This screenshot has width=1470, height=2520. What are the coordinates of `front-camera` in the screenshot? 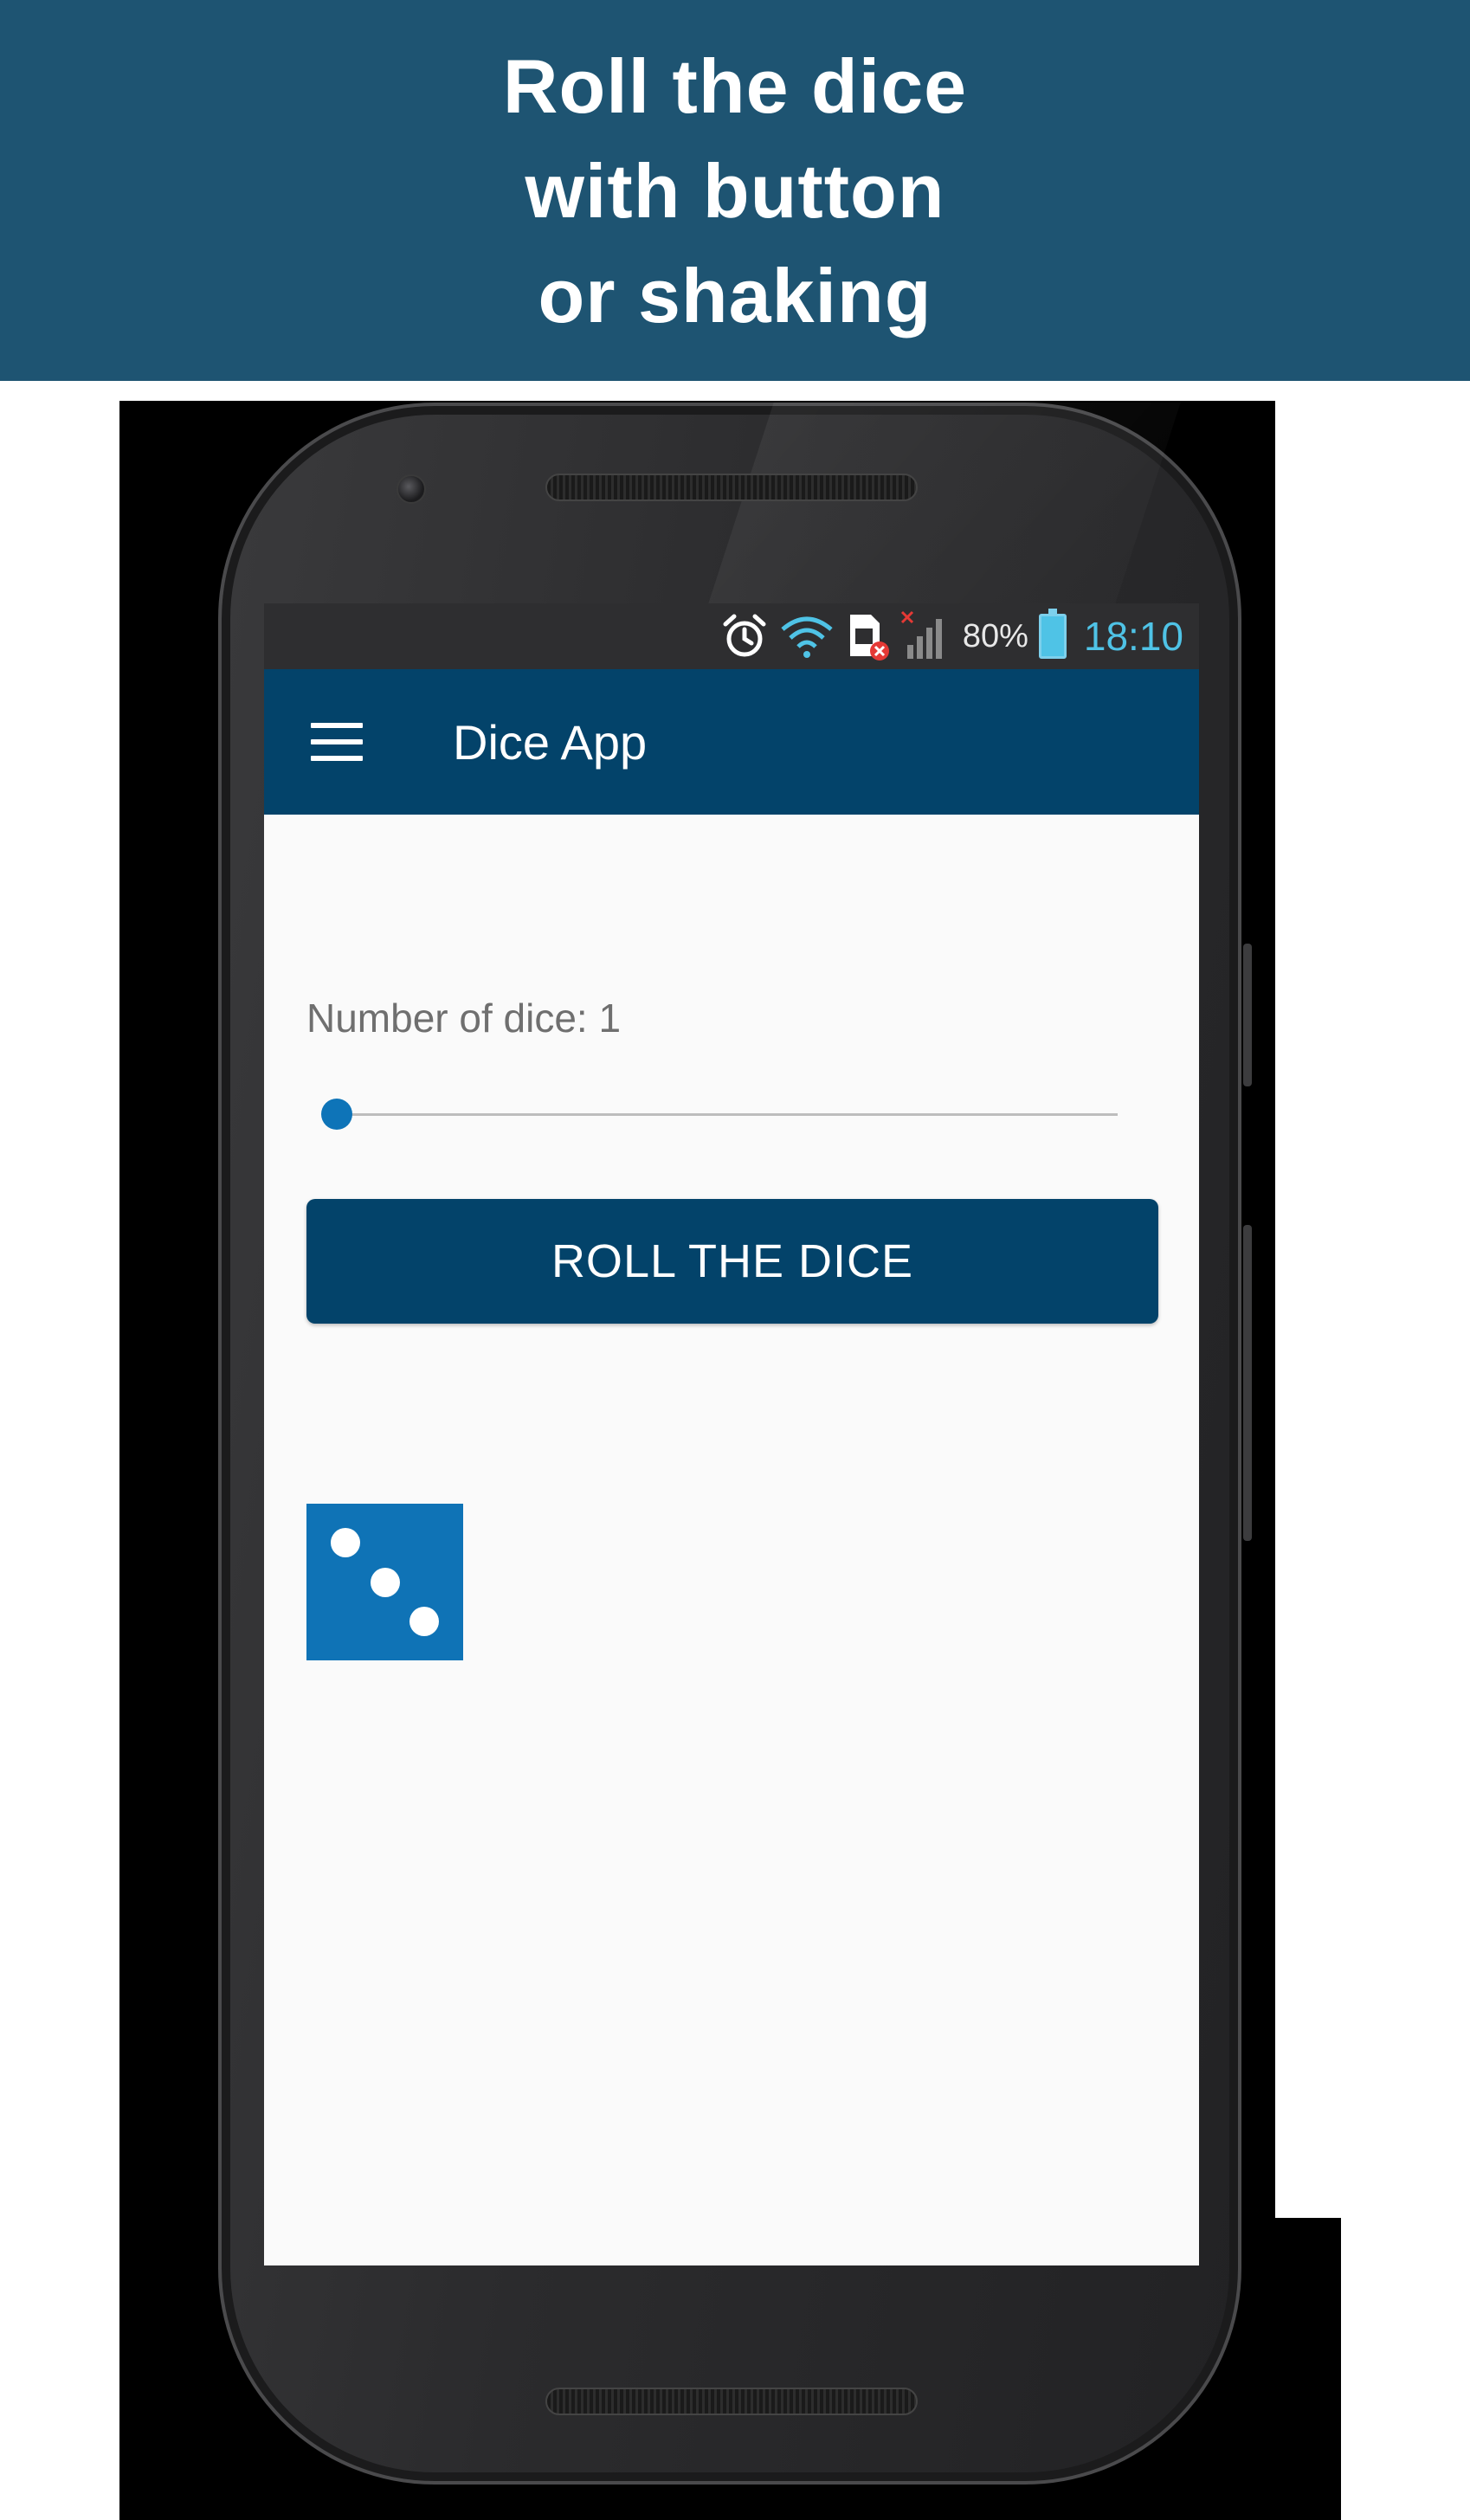 It's located at (412, 489).